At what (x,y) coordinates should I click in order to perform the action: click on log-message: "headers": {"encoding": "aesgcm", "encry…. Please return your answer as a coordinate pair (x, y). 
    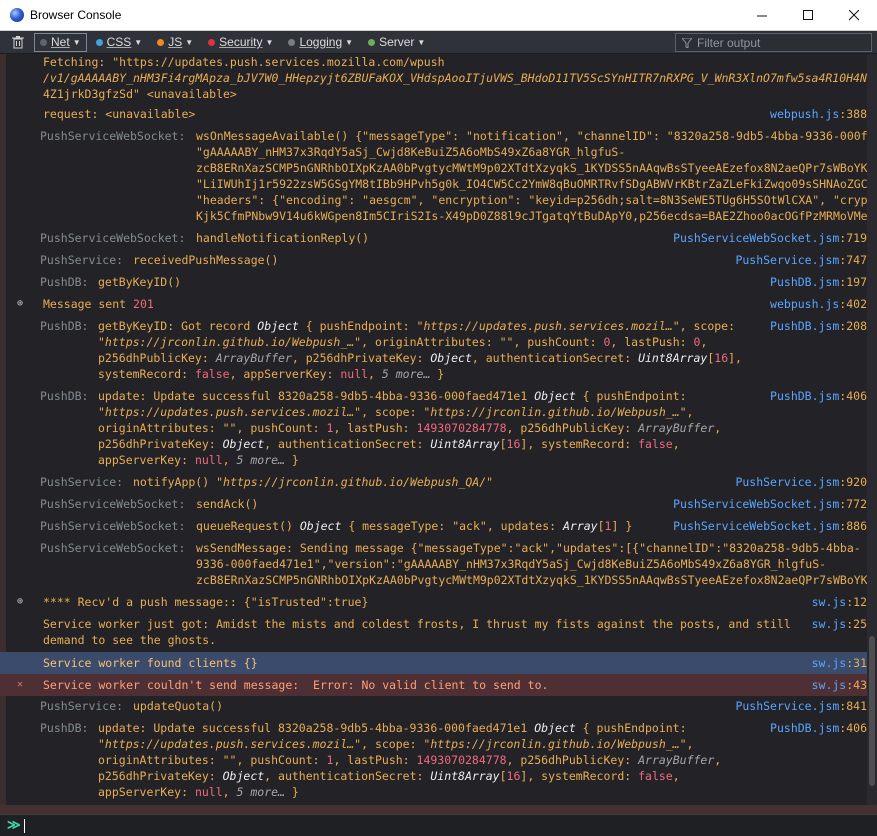
    Looking at the image, I should click on (532, 200).